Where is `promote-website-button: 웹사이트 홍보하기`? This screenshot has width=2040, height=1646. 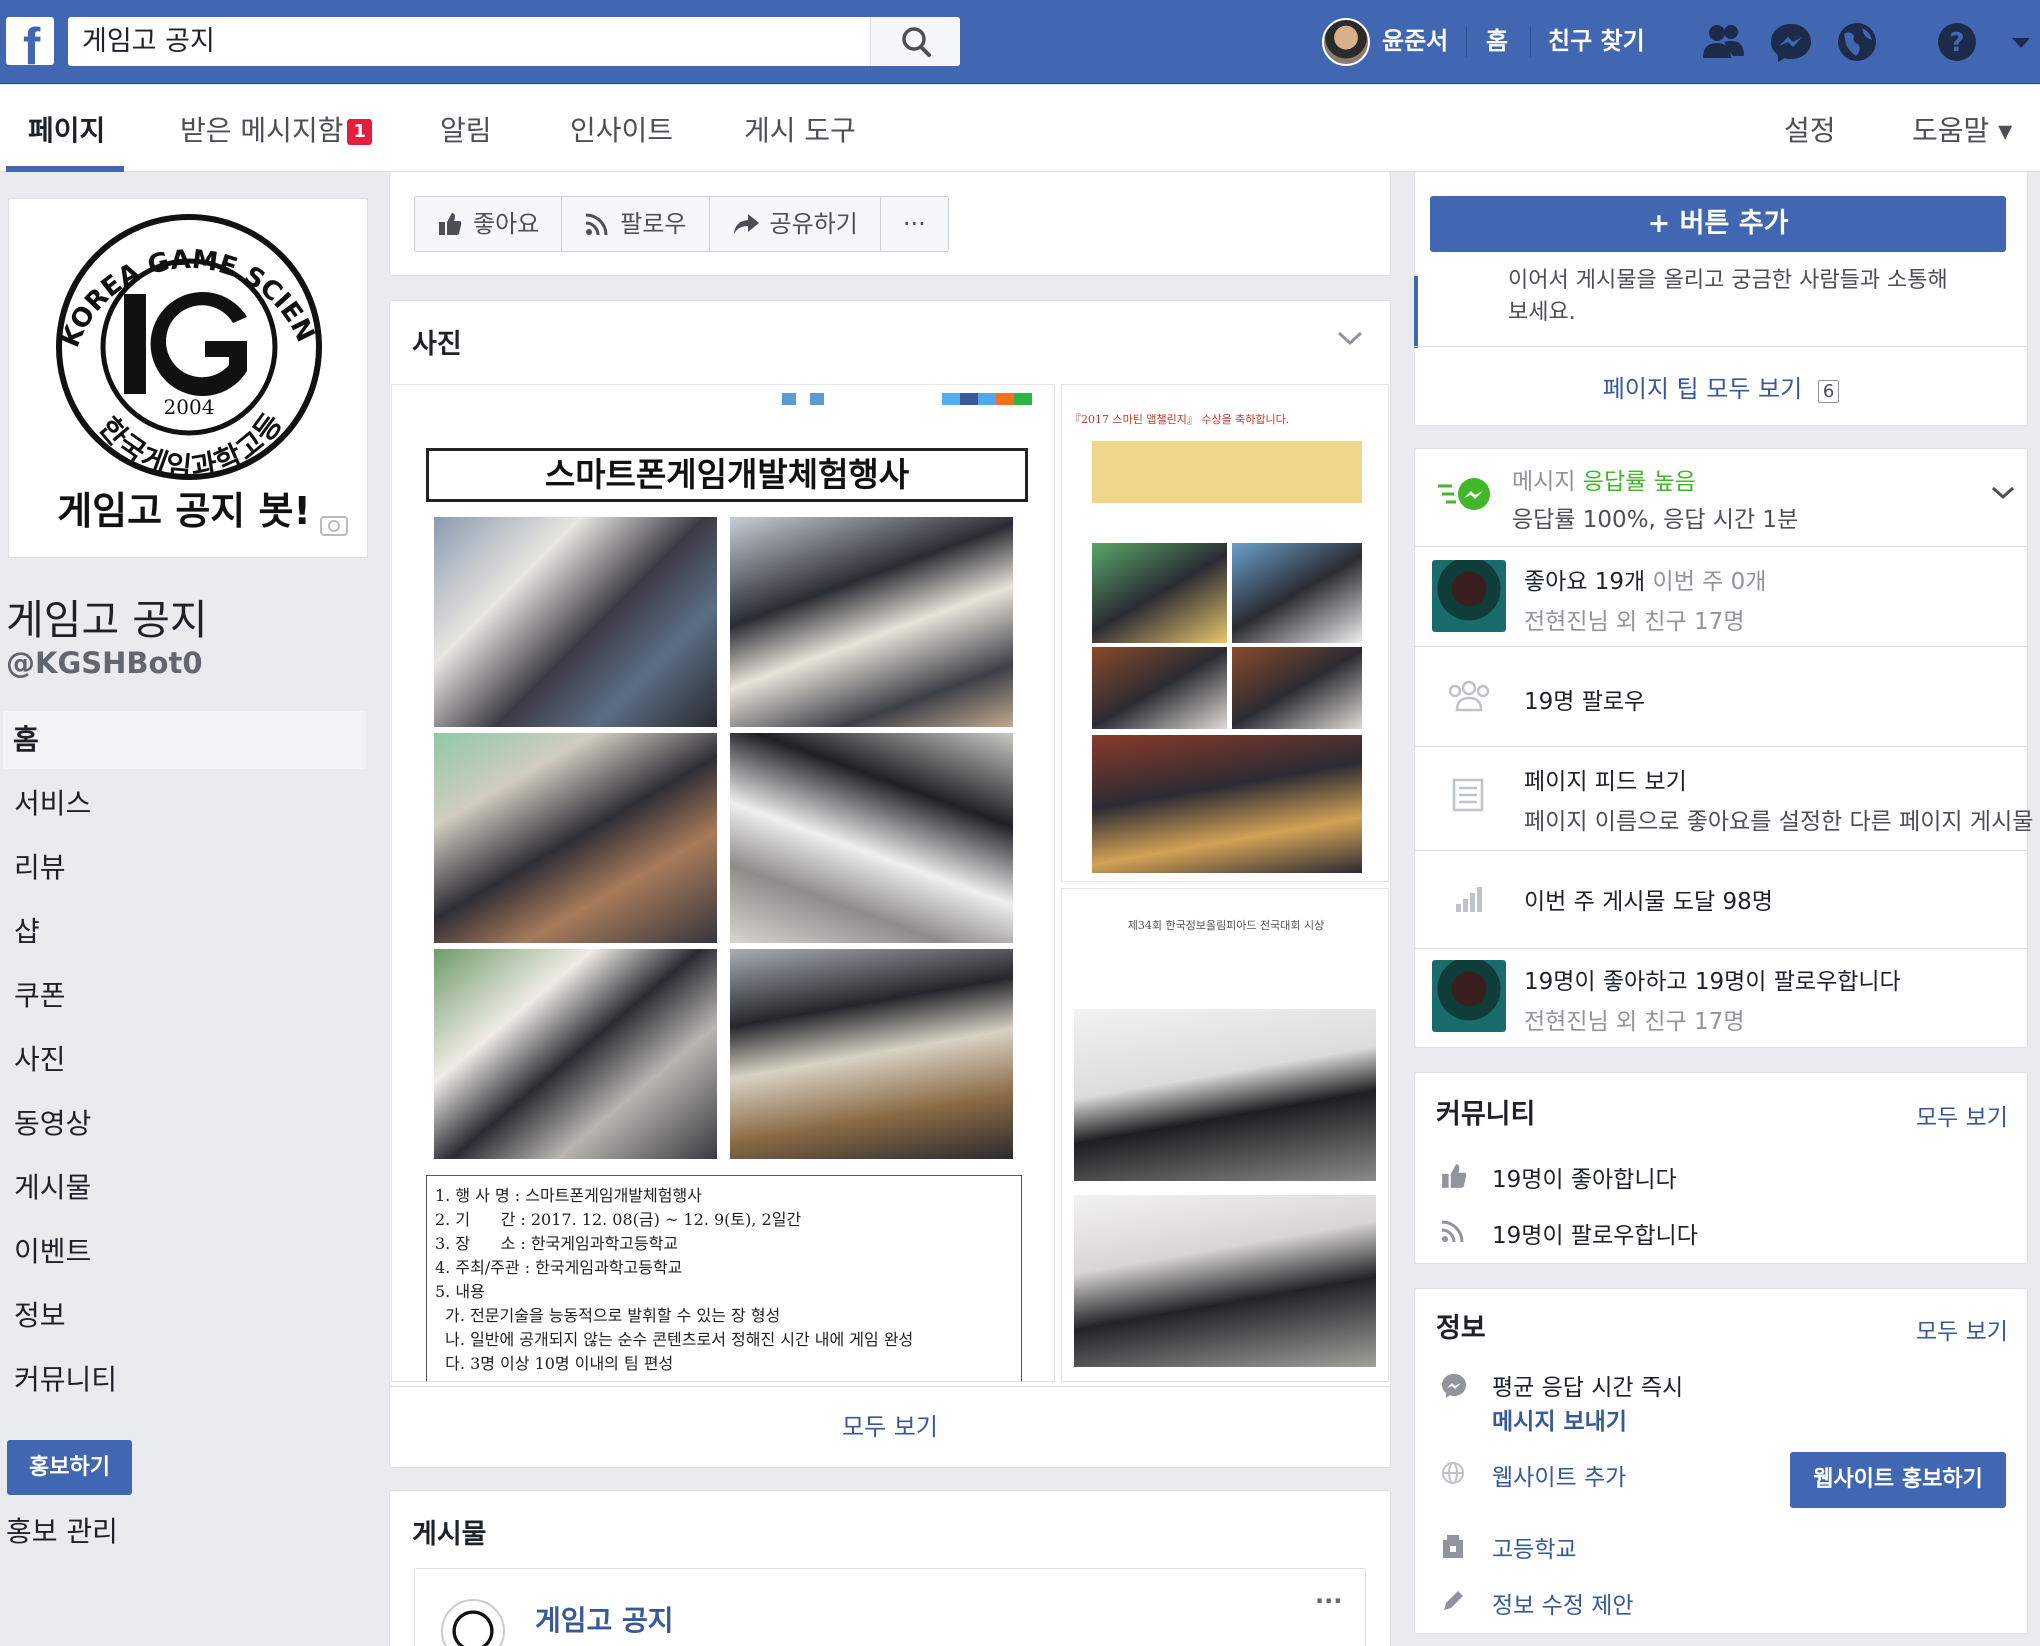 promote-website-button: 웹사이트 홍보하기 is located at coordinates (1898, 1480).